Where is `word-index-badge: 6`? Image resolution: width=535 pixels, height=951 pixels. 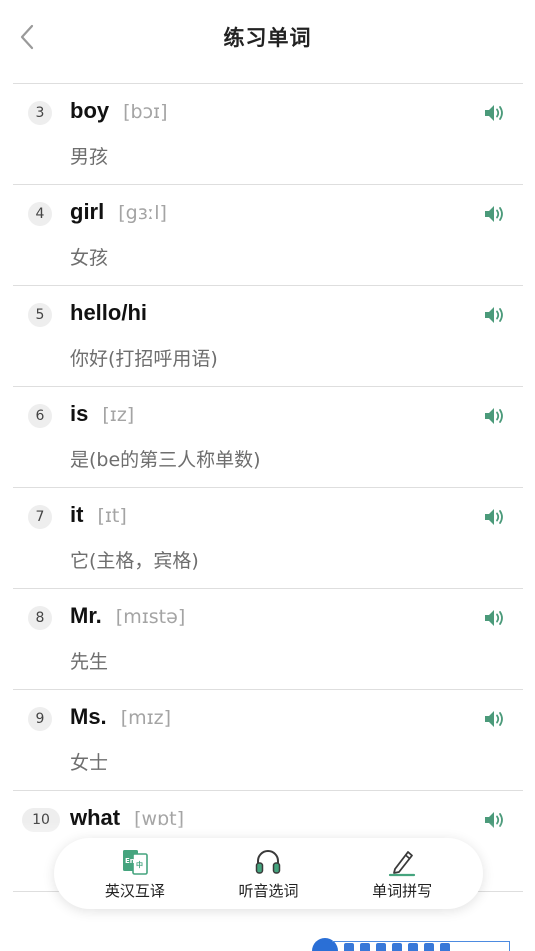
word-index-badge: 6 is located at coordinates (40, 416).